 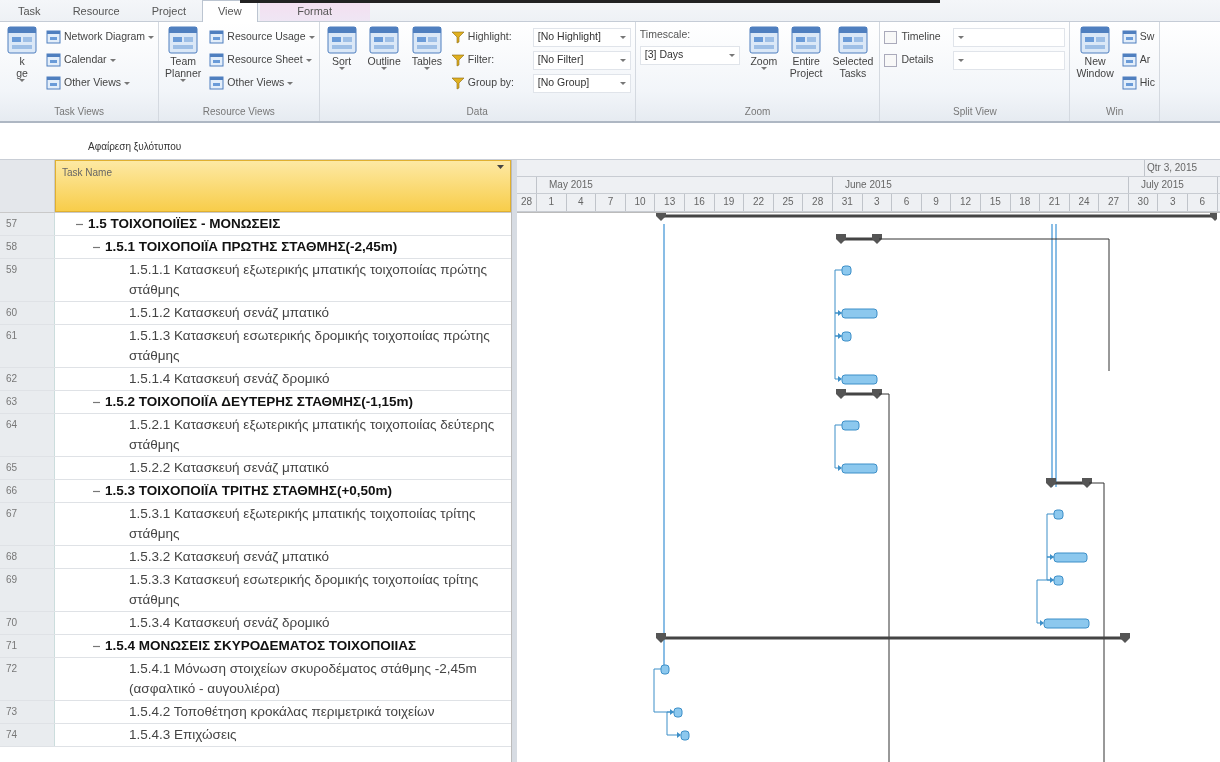 What do you see at coordinates (29, 10) in the screenshot?
I see `ribbon-tab: Task` at bounding box center [29, 10].